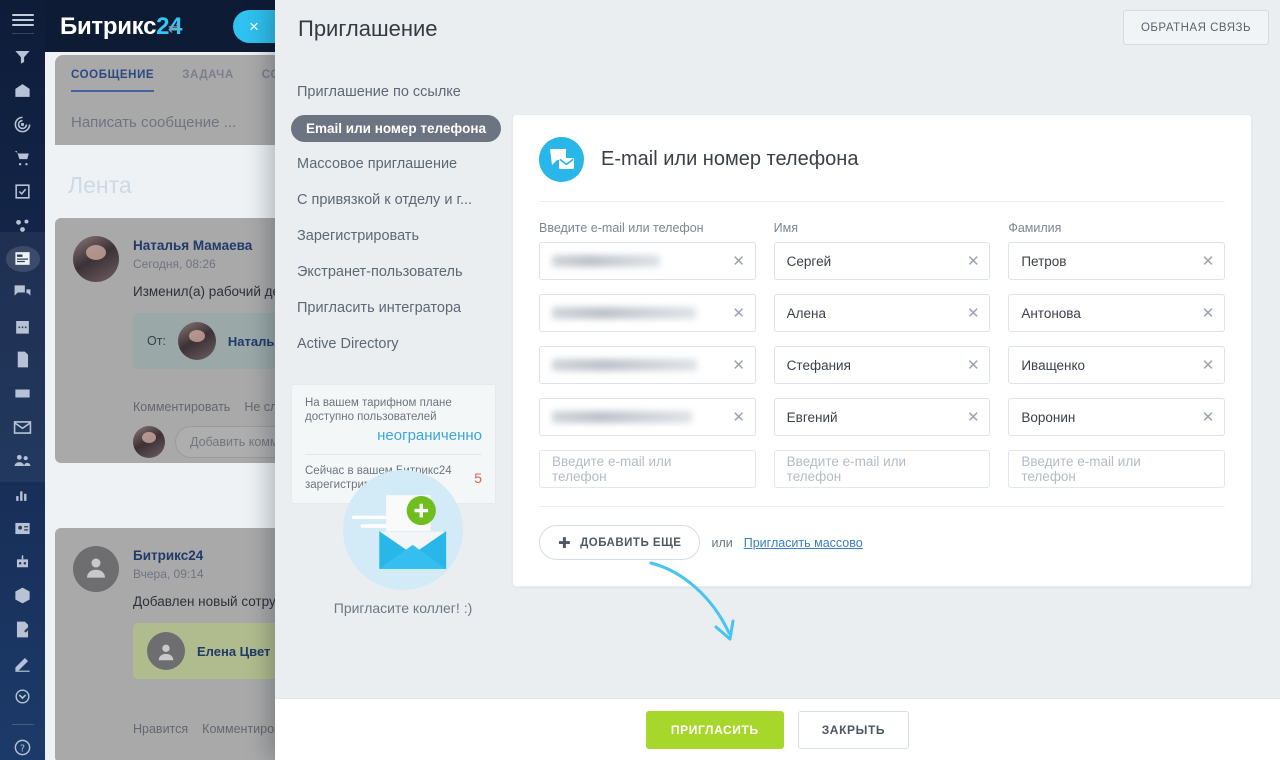 The width and height of the screenshot is (1280, 760). I want to click on first-name-field-empty: Введите e-mail или телефон, so click(882, 469).